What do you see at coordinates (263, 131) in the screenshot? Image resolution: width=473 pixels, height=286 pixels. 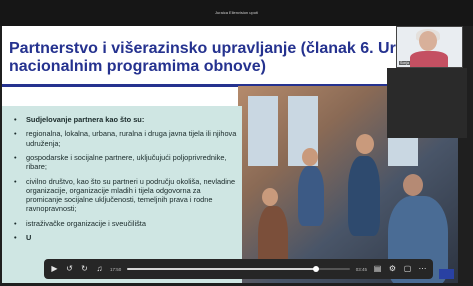 I see `photo-window` at bounding box center [263, 131].